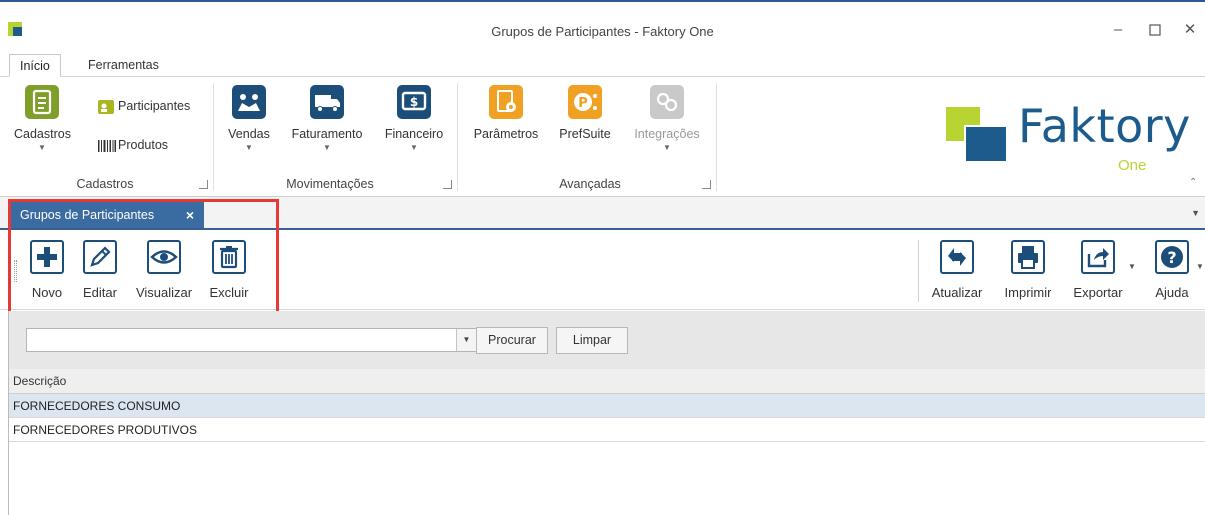 Image resolution: width=1205 pixels, height=515 pixels. I want to click on vendas-label: Vendas, so click(249, 134).